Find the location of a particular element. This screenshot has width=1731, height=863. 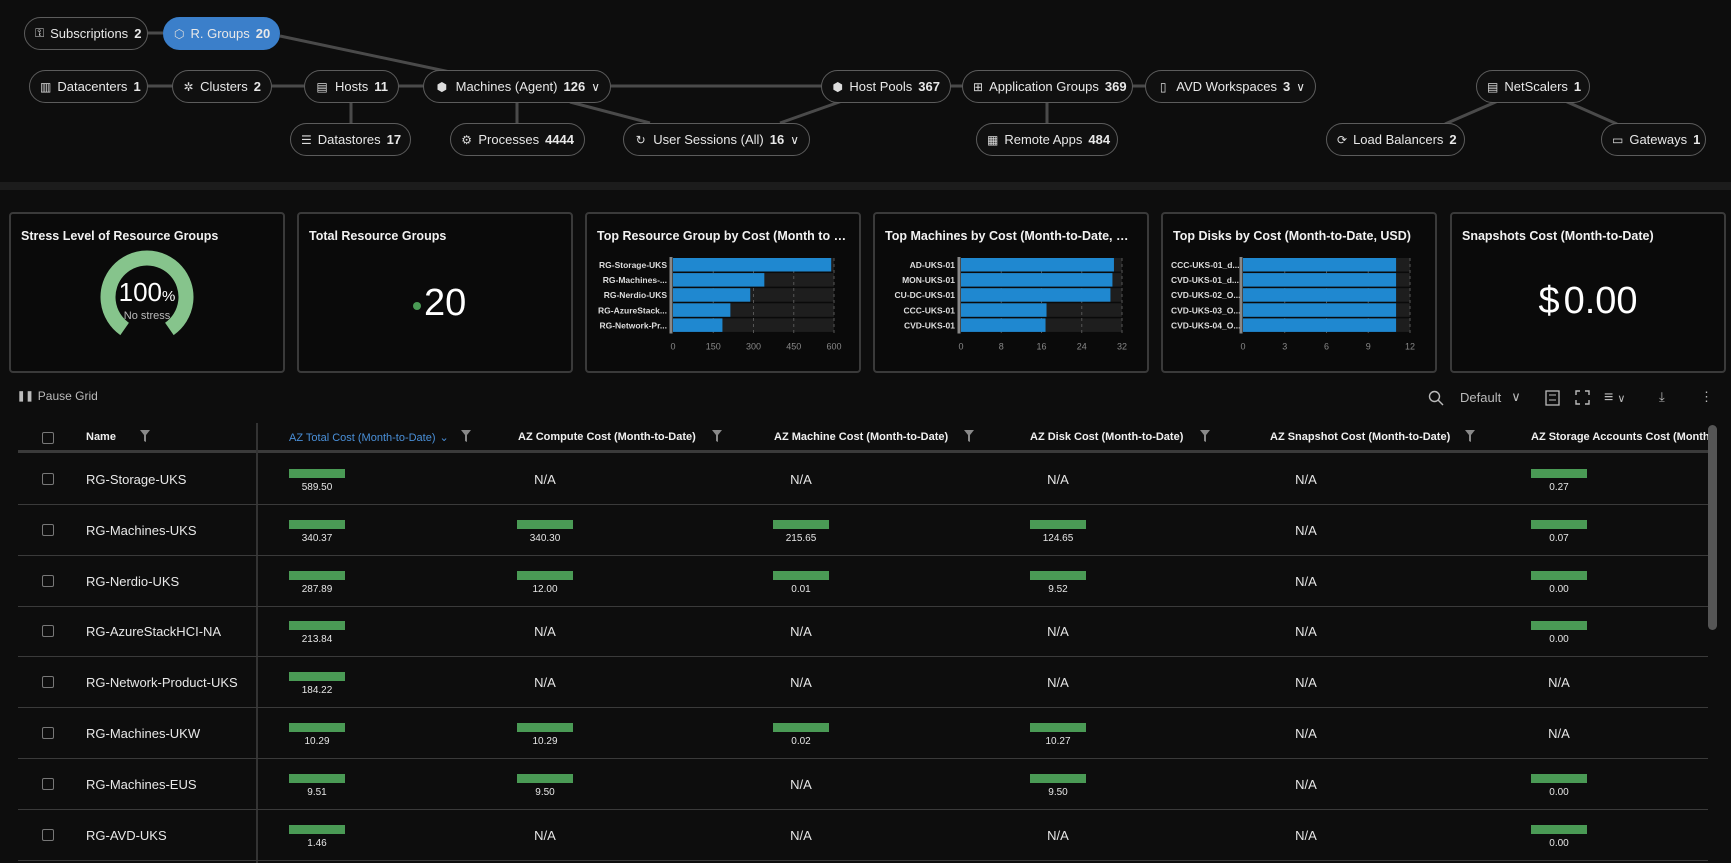

column-header: AZ Disk Cost (Month-to-Date) is located at coordinates (1106, 437).